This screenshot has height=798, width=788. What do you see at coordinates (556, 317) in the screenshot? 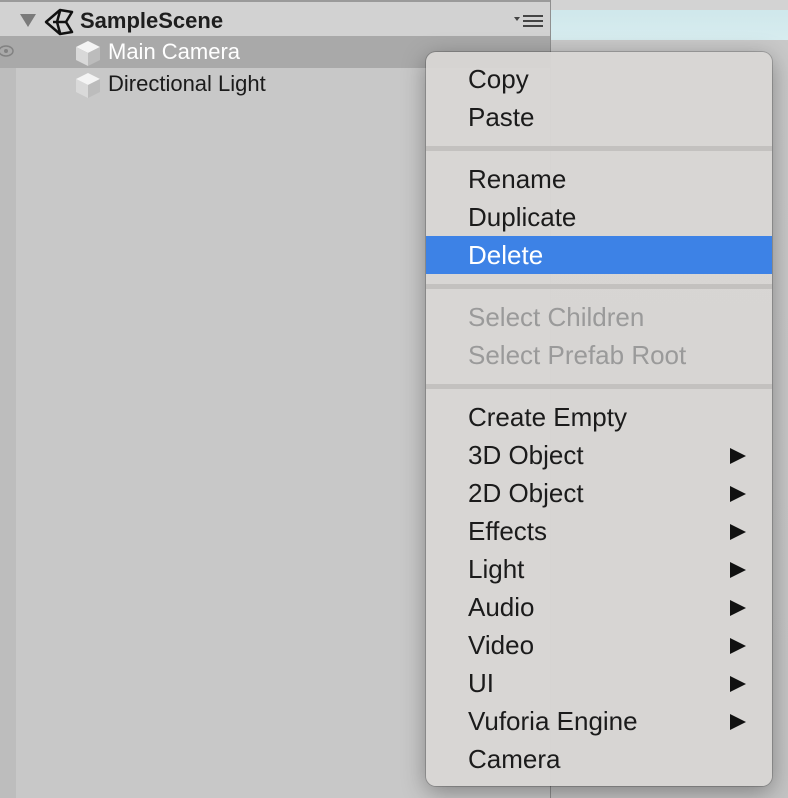
I see `menu-item-select-children: Select Children` at bounding box center [556, 317].